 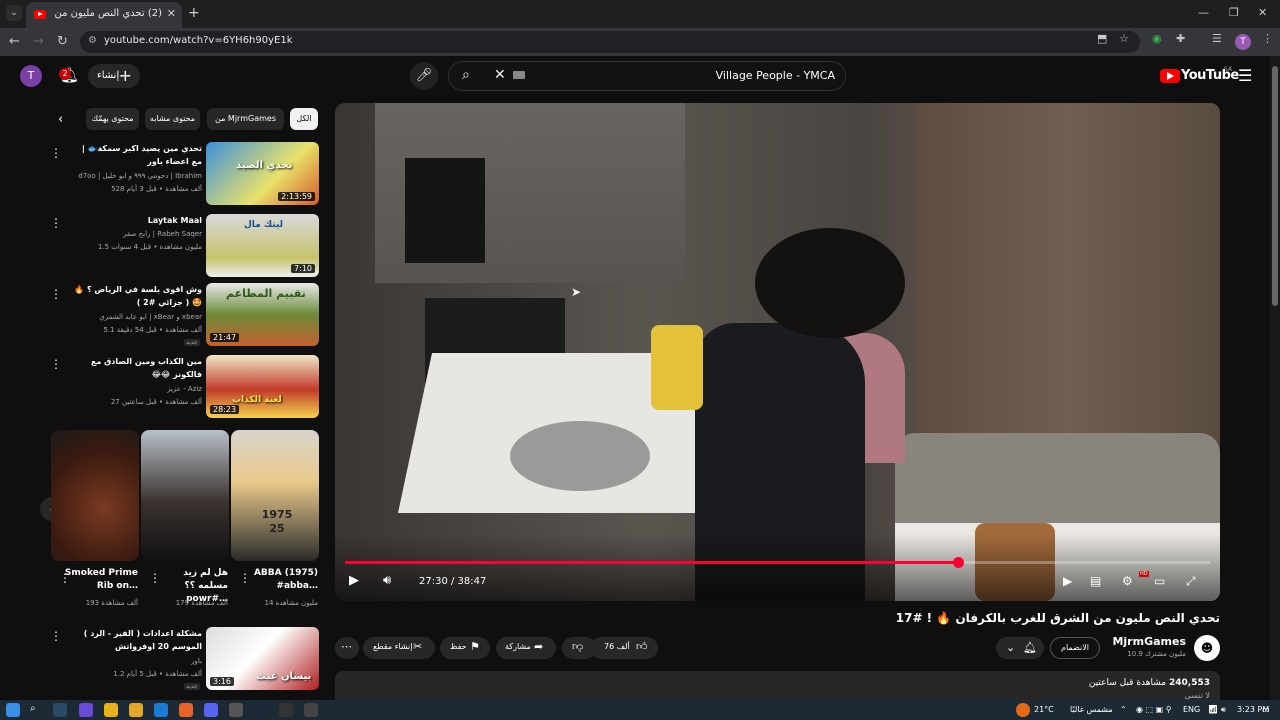 What do you see at coordinates (198, 40) in the screenshot?
I see `url-text: youtube.com/watch?v=6YH6h90yE1k` at bounding box center [198, 40].